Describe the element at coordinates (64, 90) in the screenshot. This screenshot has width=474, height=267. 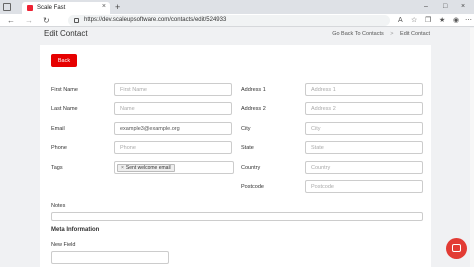
I see `first-name-label: First Name` at that location.